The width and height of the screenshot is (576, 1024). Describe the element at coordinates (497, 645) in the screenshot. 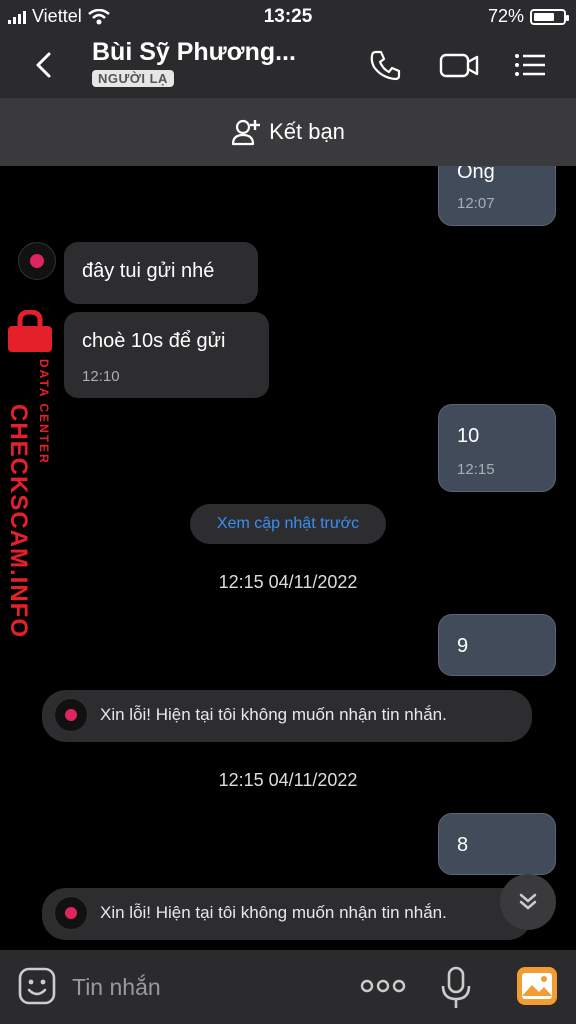

I see `message-bubble-outgoing: 9` at that location.